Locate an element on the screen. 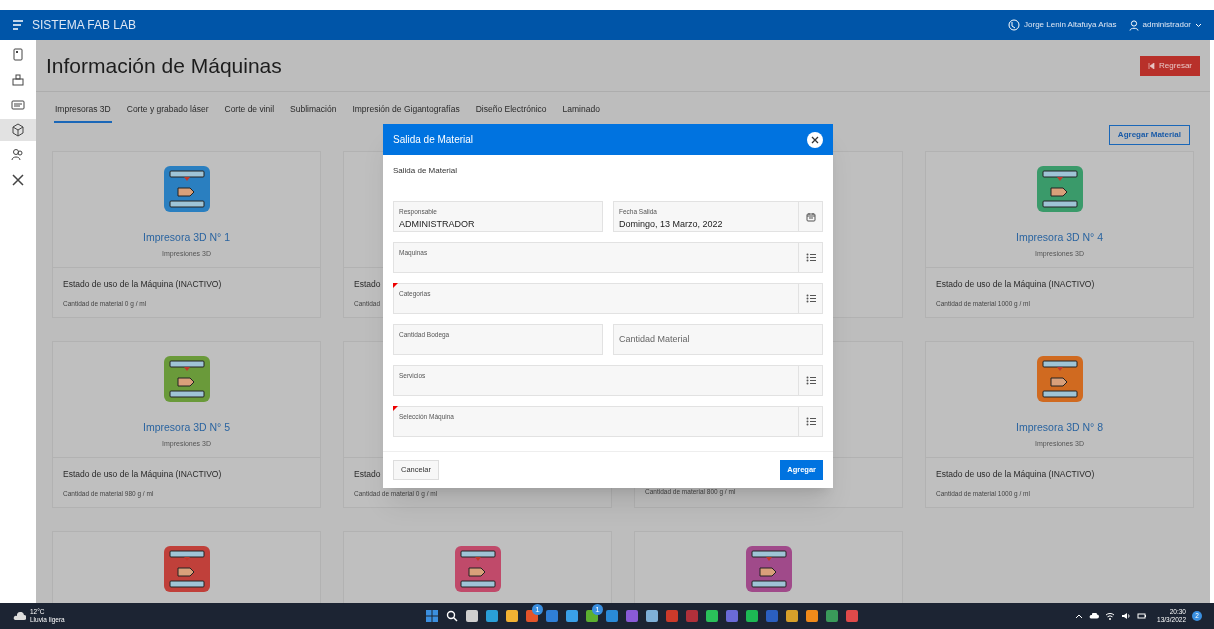 The image size is (1214, 629). field-placeholder: Cantidad Material is located at coordinates (654, 339).